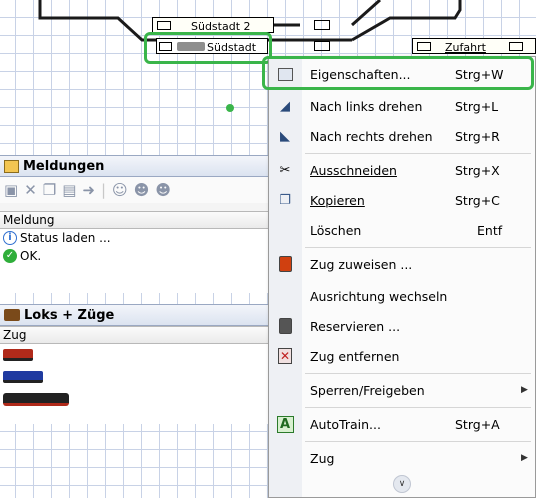 The image size is (536, 498). What do you see at coordinates (402, 458) in the screenshot?
I see `menu-item-train: Zug ▶` at bounding box center [402, 458].